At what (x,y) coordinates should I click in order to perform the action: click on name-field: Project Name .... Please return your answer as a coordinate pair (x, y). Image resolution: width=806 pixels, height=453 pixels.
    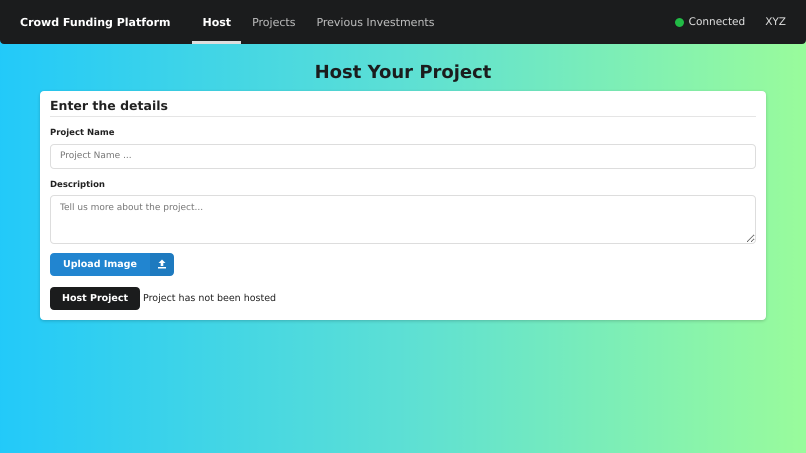
    Looking at the image, I should click on (403, 156).